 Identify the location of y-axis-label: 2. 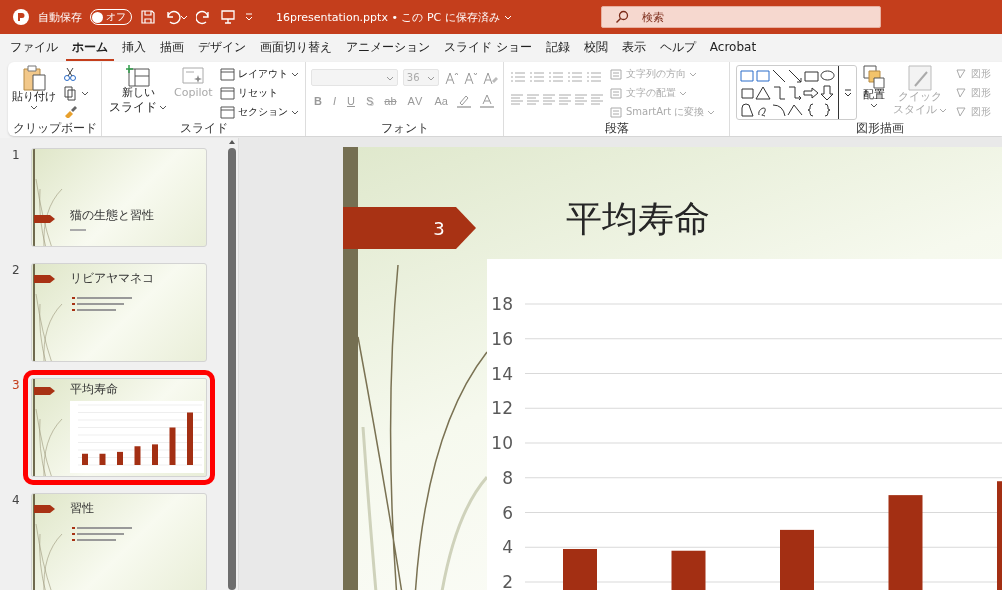
(507, 581).